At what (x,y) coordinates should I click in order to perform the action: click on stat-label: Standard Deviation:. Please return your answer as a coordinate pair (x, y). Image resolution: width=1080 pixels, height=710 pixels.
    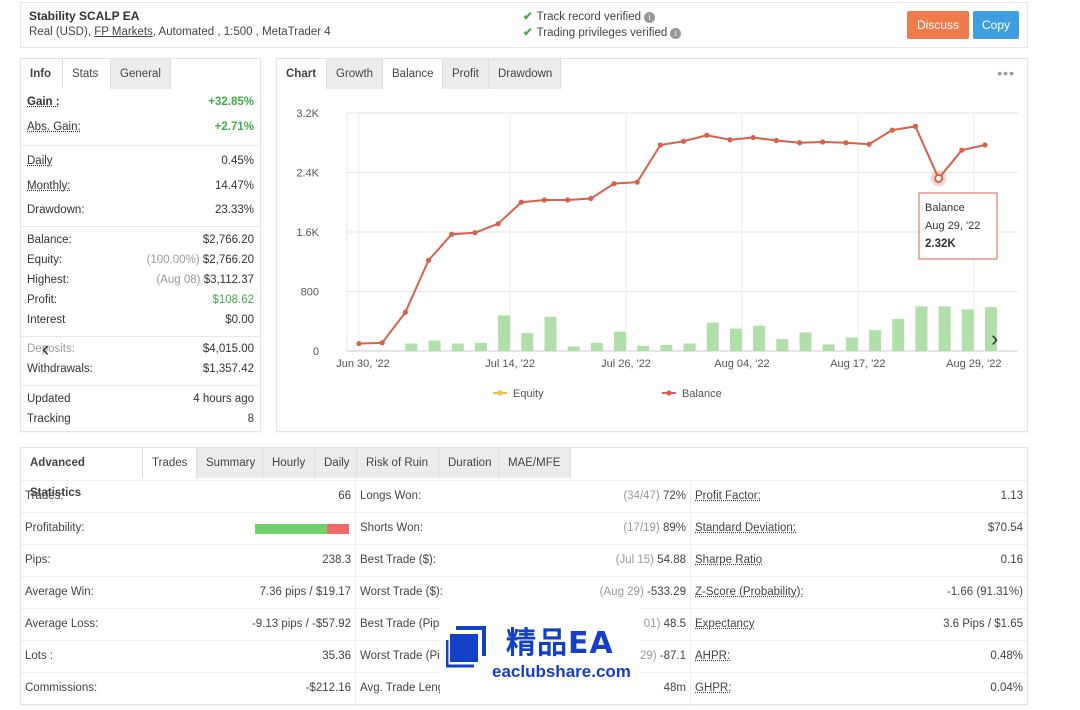
    Looking at the image, I should click on (745, 528).